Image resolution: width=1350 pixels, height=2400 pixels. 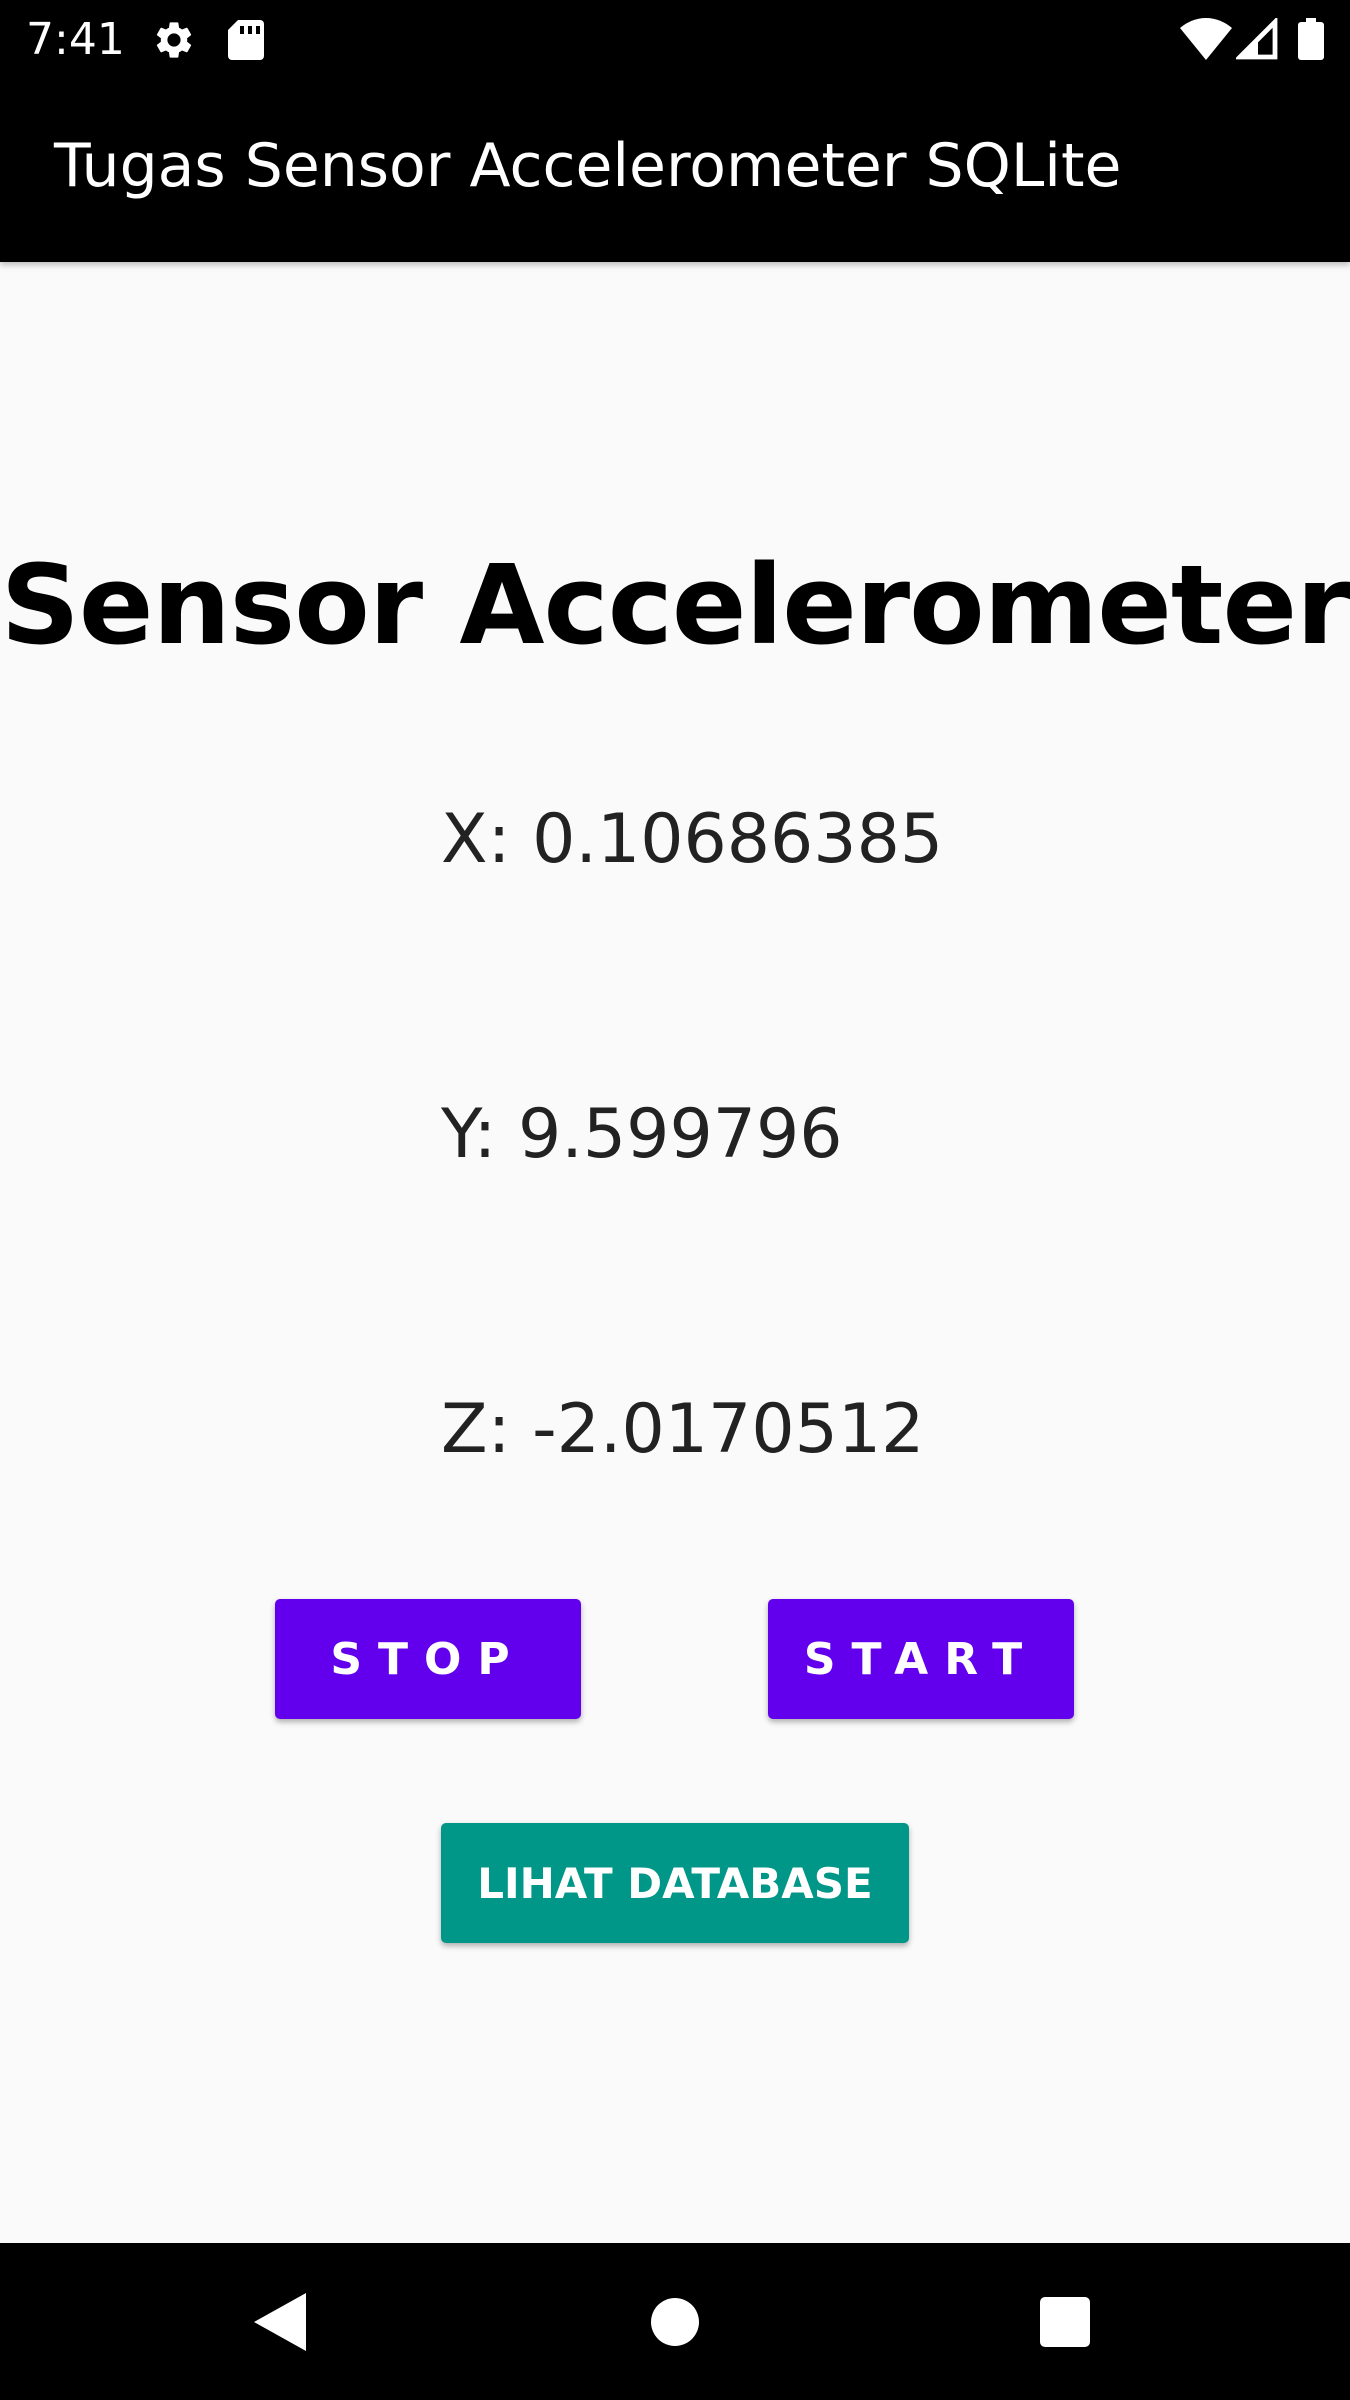 I want to click on wifi-icon, so click(x=1206, y=39).